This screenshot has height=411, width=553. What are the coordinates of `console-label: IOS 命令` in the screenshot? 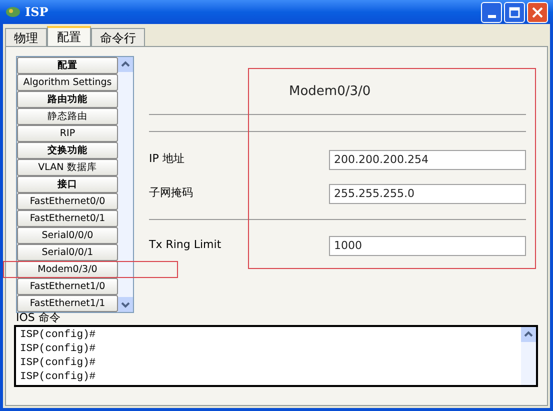 It's located at (39, 318).